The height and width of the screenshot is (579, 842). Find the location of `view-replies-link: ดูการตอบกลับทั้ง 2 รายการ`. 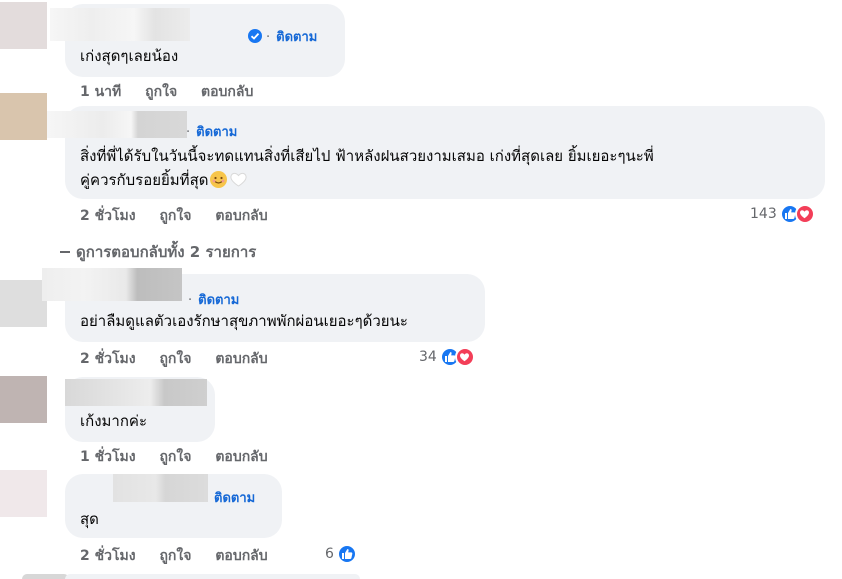

view-replies-link: ดูการตอบกลับทั้ง 2 รายการ is located at coordinates (158, 252).